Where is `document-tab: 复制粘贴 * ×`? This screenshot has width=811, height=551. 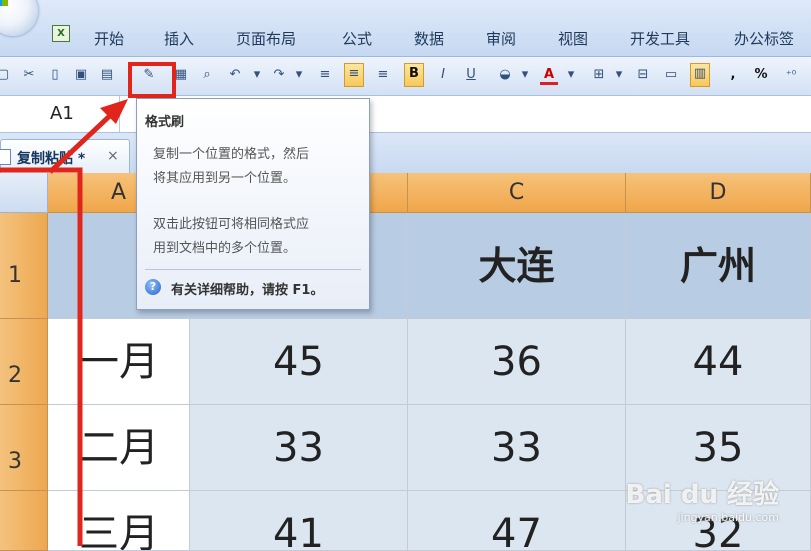 document-tab: 复制粘贴 * × is located at coordinates (65, 156).